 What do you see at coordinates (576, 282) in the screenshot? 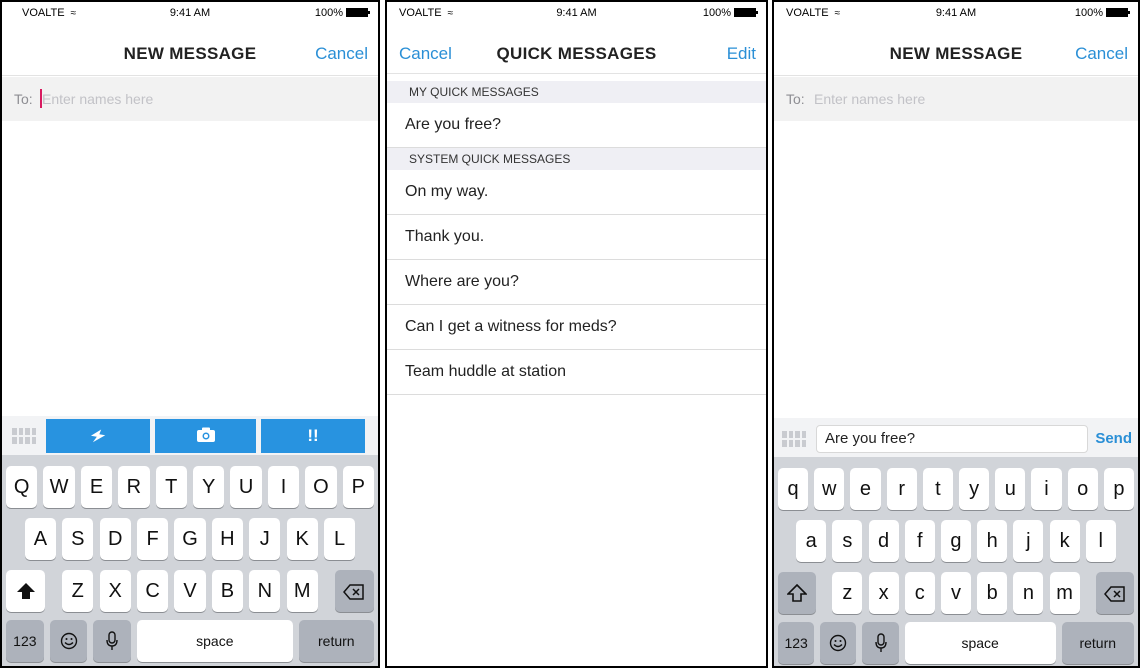
I see `quick-message-item: Where are you?` at bounding box center [576, 282].